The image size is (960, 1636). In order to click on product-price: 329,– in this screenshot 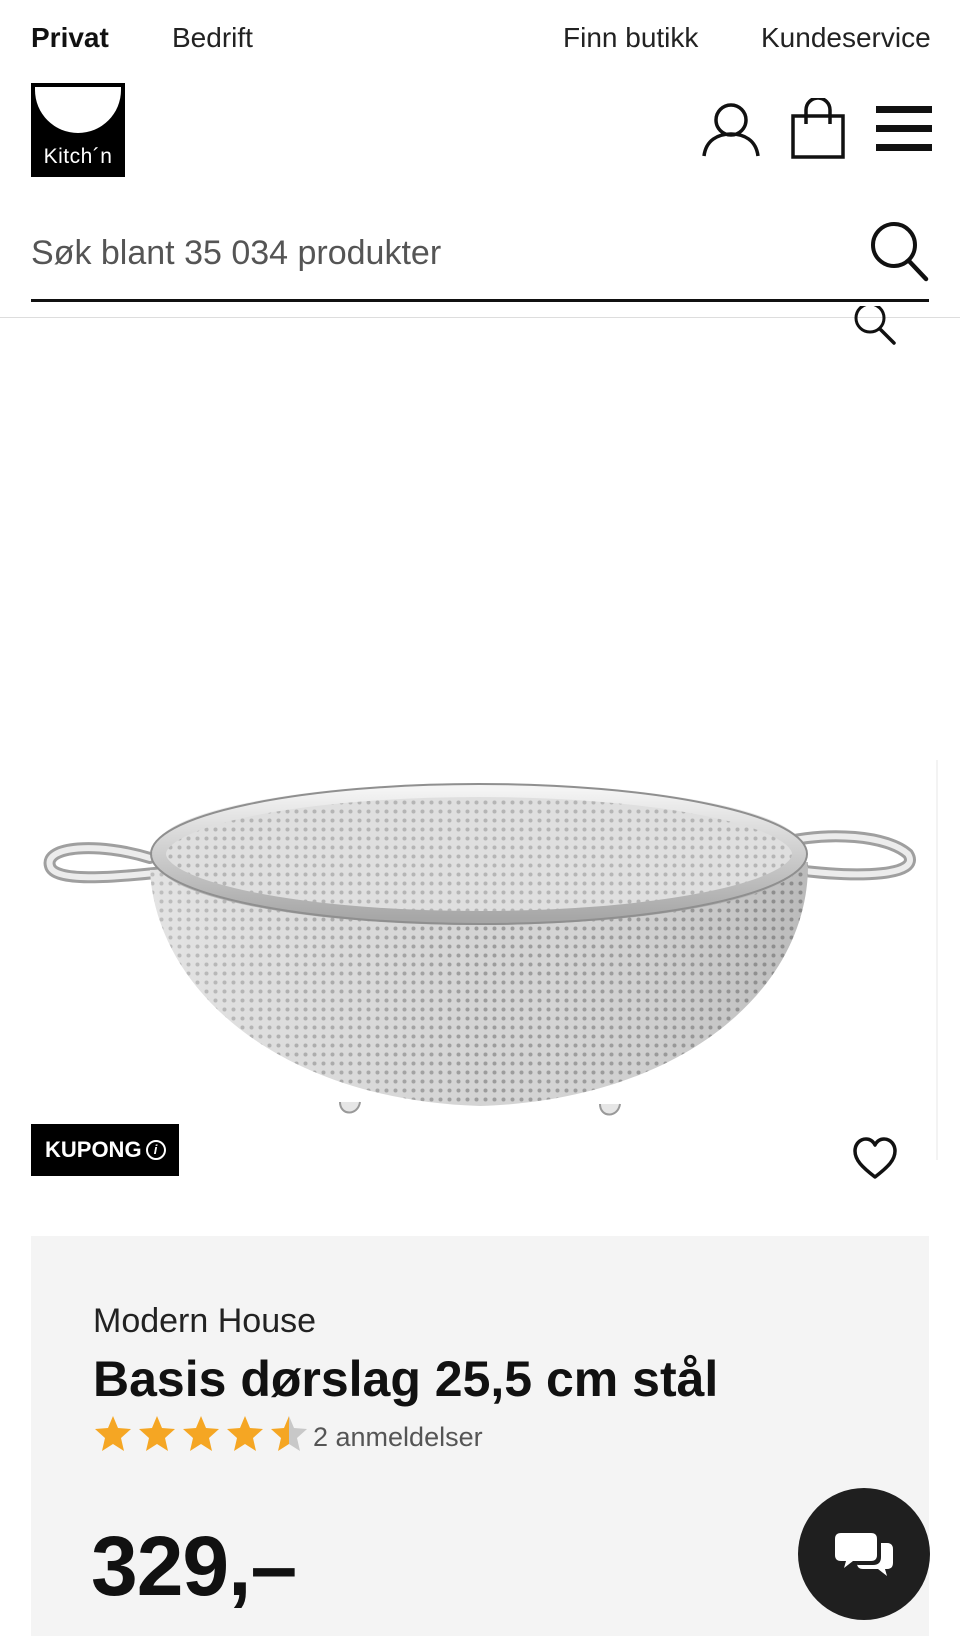, I will do `click(194, 1566)`.